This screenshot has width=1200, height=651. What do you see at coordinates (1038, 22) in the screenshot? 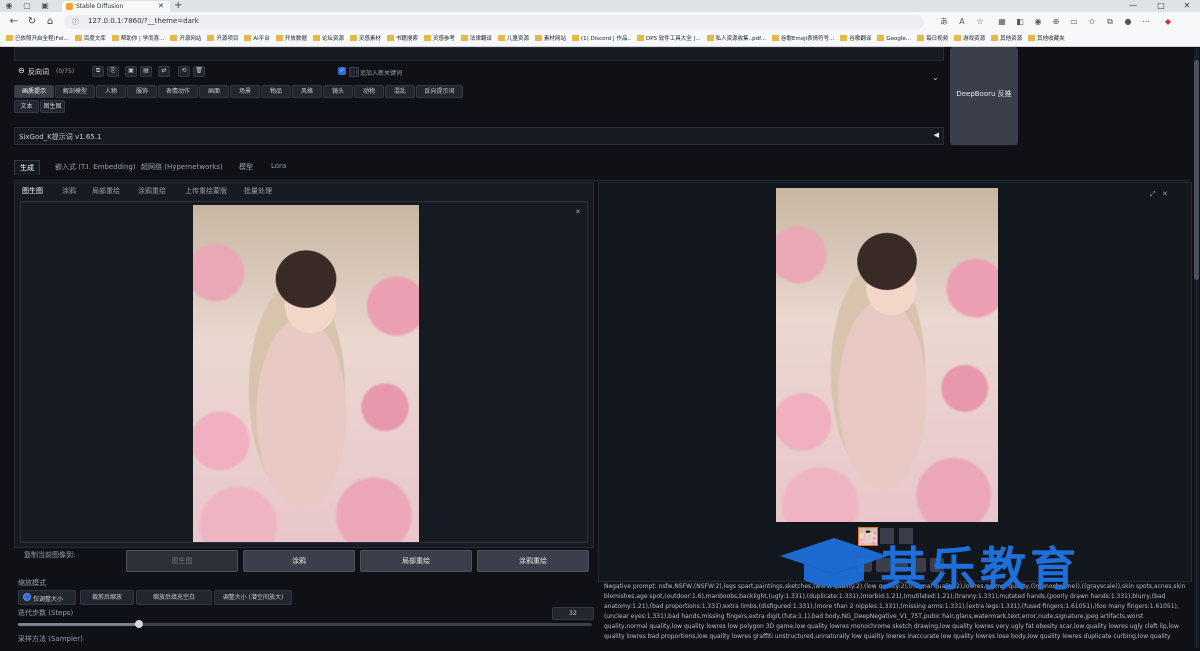
I see `extension-3-icon: ◉` at bounding box center [1038, 22].